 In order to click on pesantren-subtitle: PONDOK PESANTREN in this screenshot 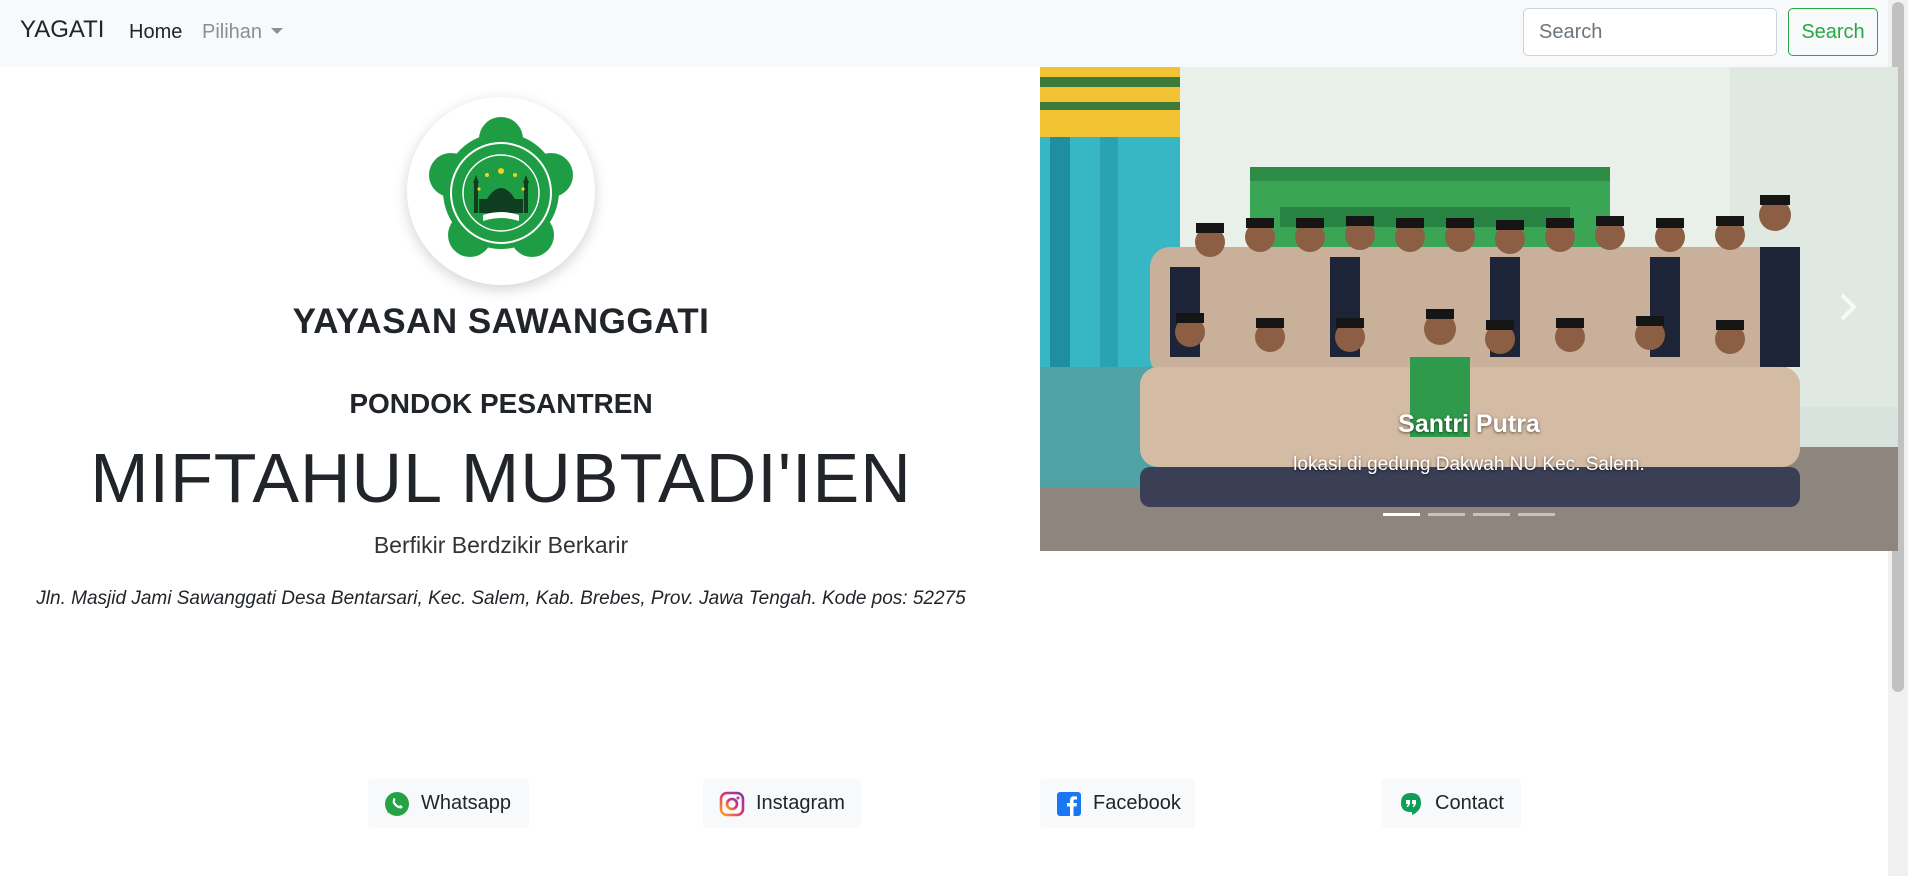, I will do `click(501, 403)`.